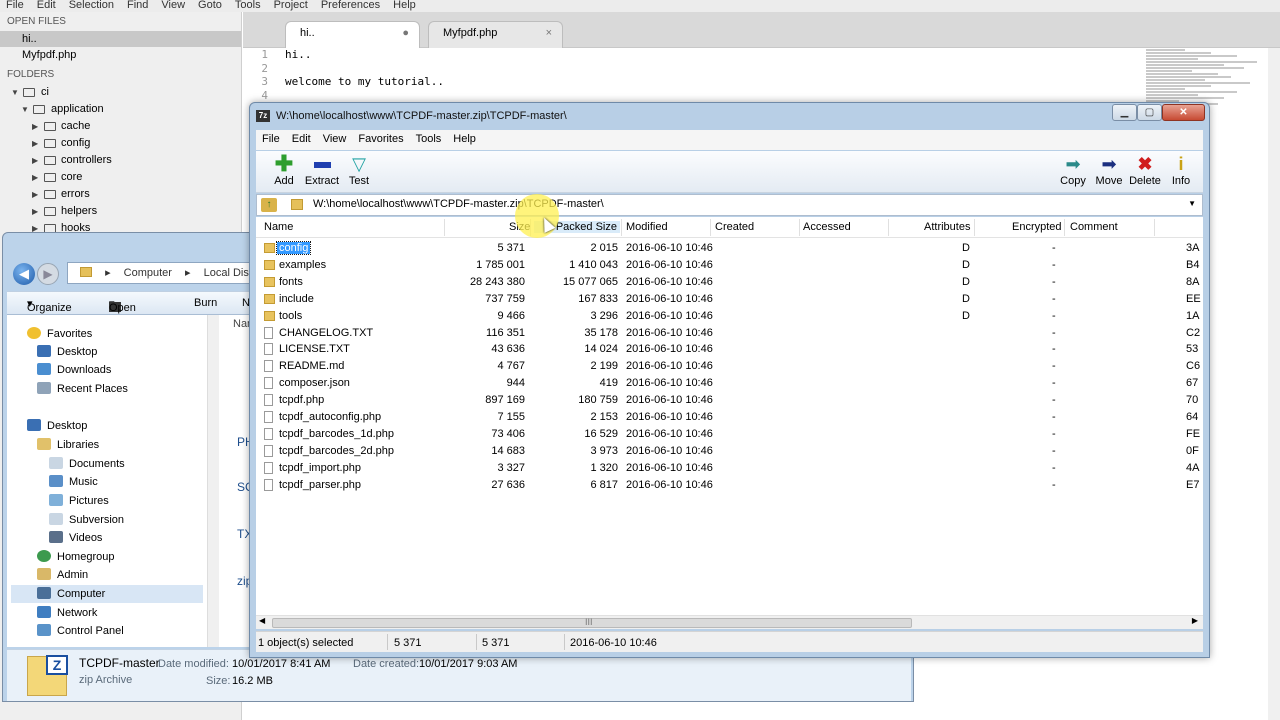  I want to click on nav-control-panel: Control Panel, so click(80, 631).